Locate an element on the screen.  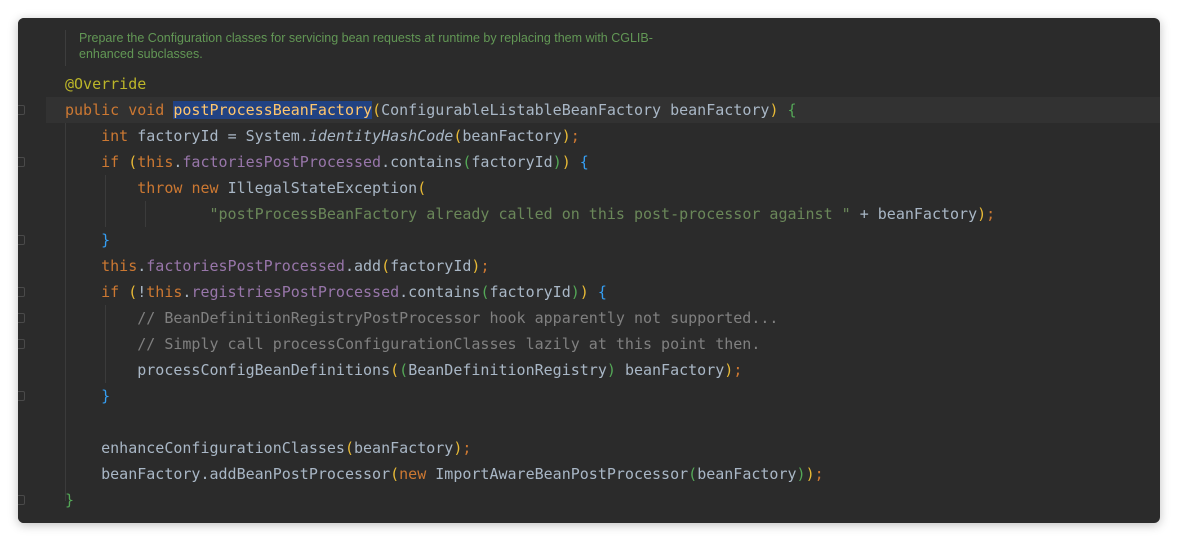
variable: factoryId is located at coordinates (178, 136).